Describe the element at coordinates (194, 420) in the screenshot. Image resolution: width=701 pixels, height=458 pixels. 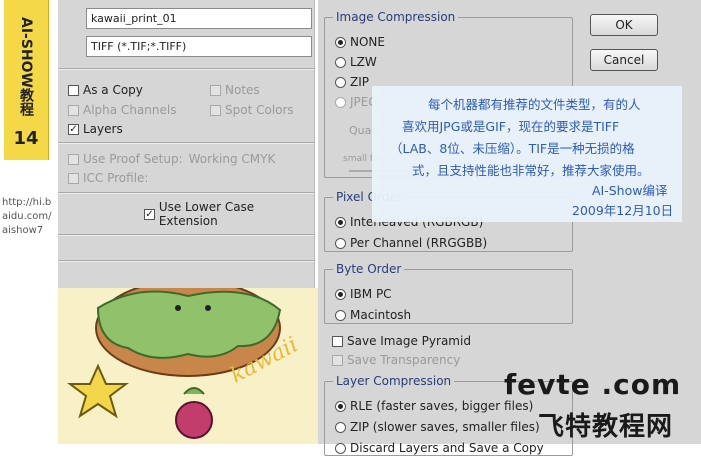
I see `berry-icon` at that location.